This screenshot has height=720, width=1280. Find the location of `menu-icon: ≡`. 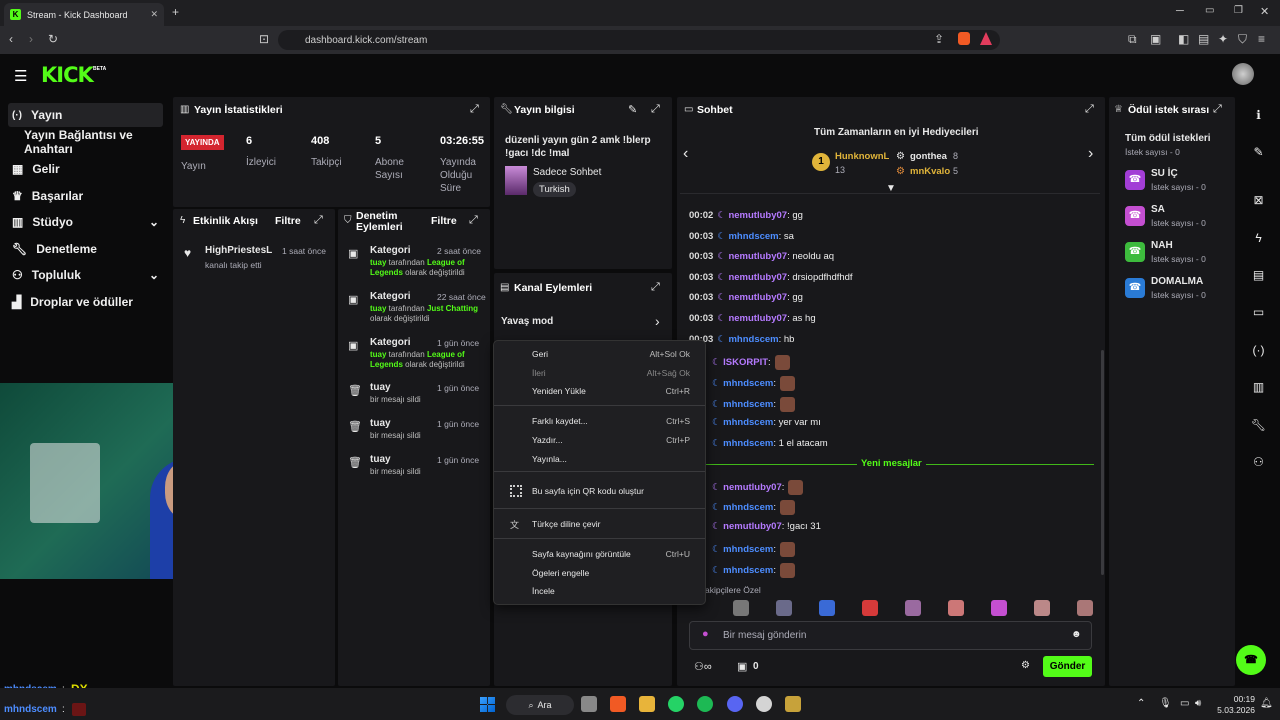

menu-icon: ≡ is located at coordinates (1261, 39).